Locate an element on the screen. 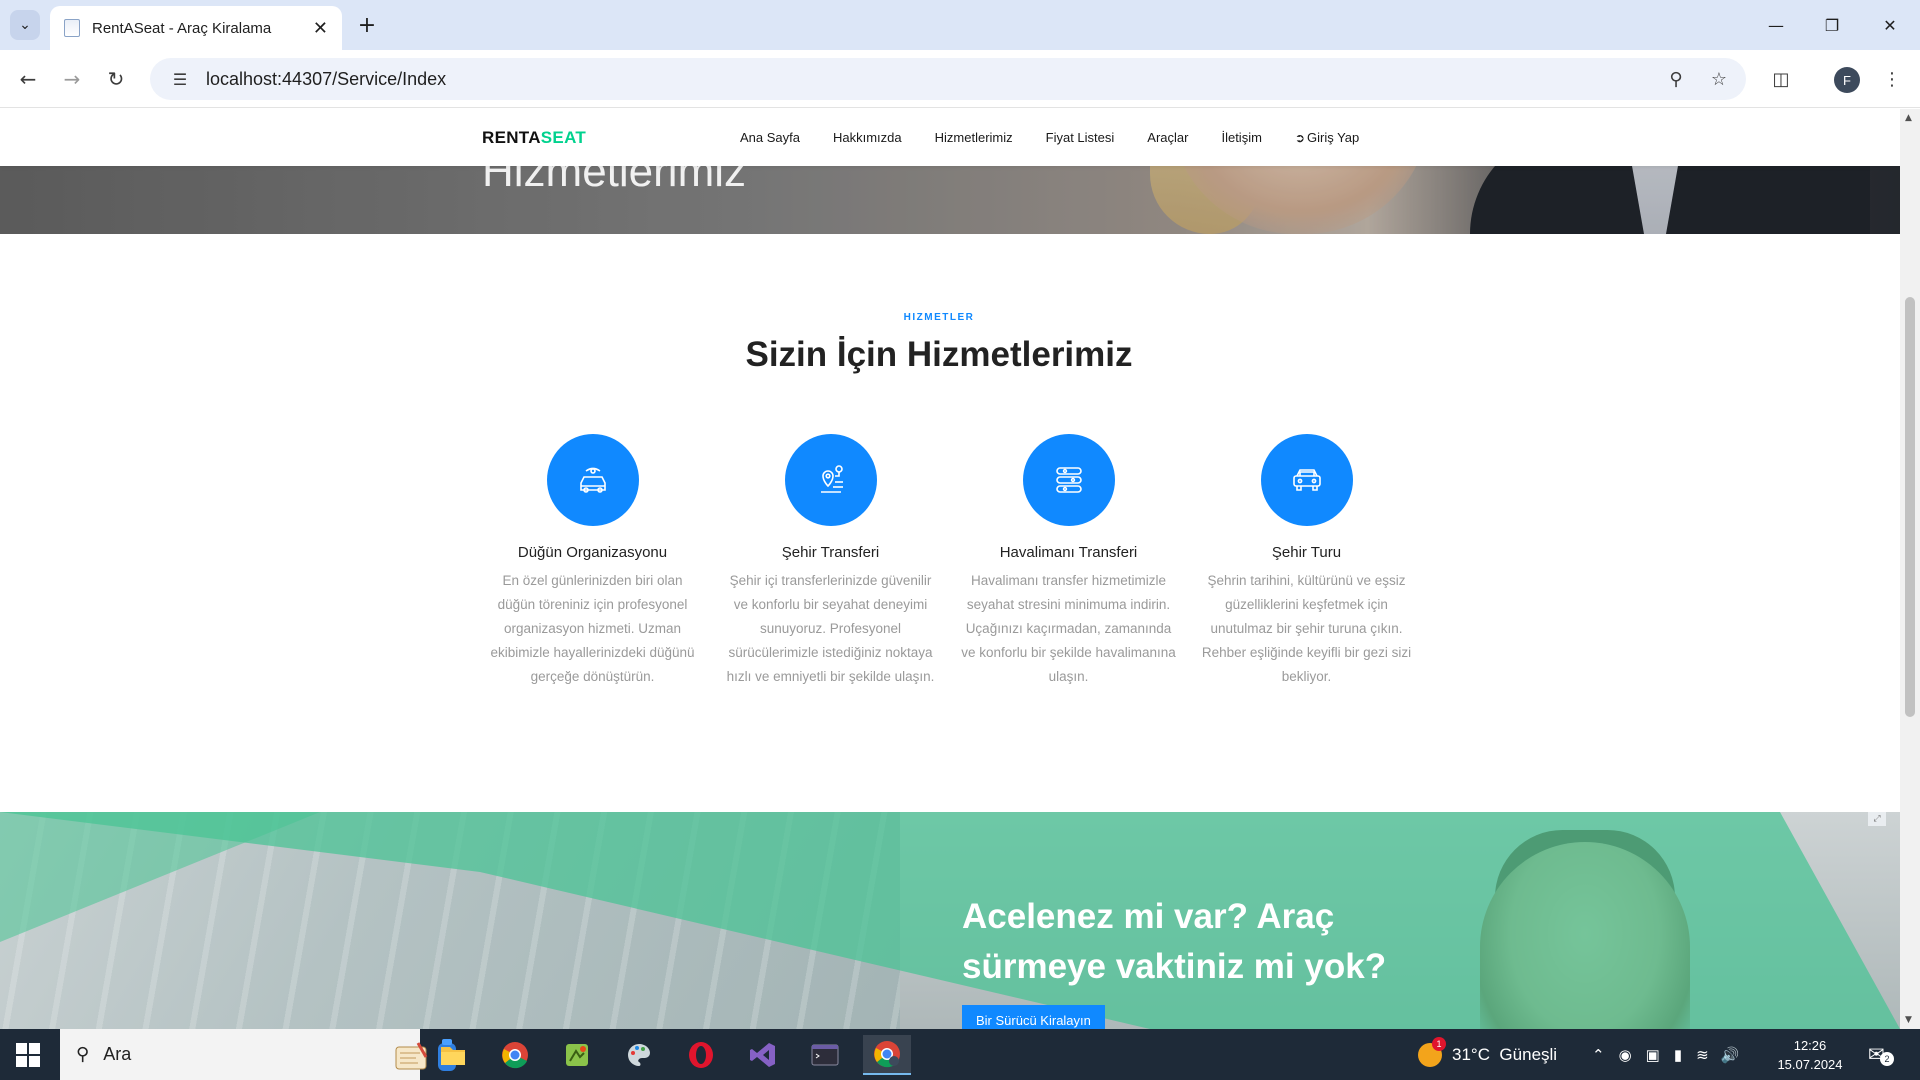 Image resolution: width=1920 pixels, height=1080 pixels. nav-cars: Araçlar is located at coordinates (1167, 137).